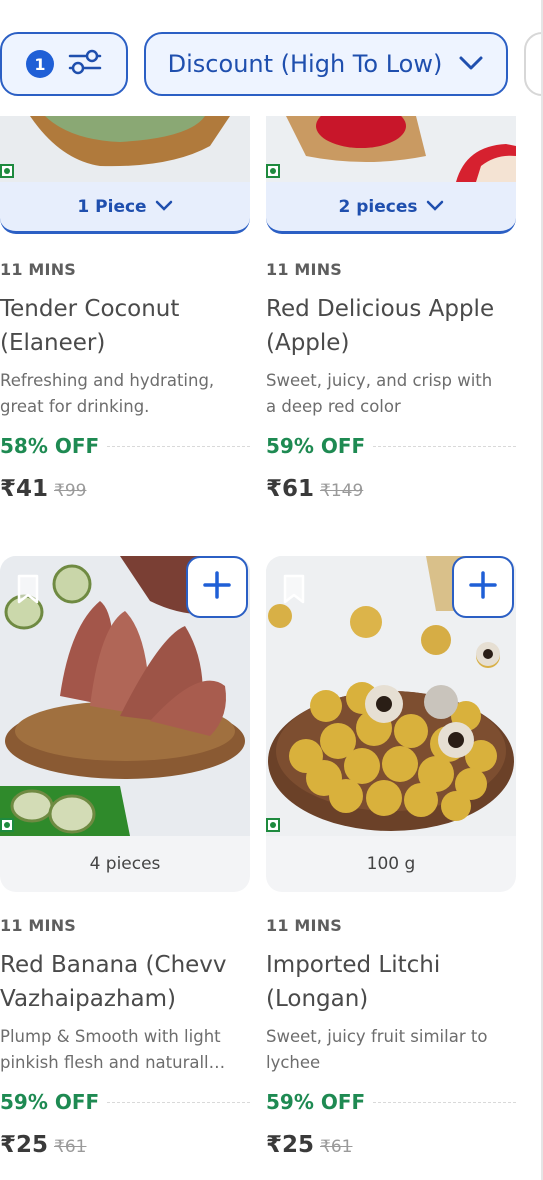  Describe the element at coordinates (391, 326) in the screenshot. I see `product-name: Red Delicious Apple (Apple)` at that location.